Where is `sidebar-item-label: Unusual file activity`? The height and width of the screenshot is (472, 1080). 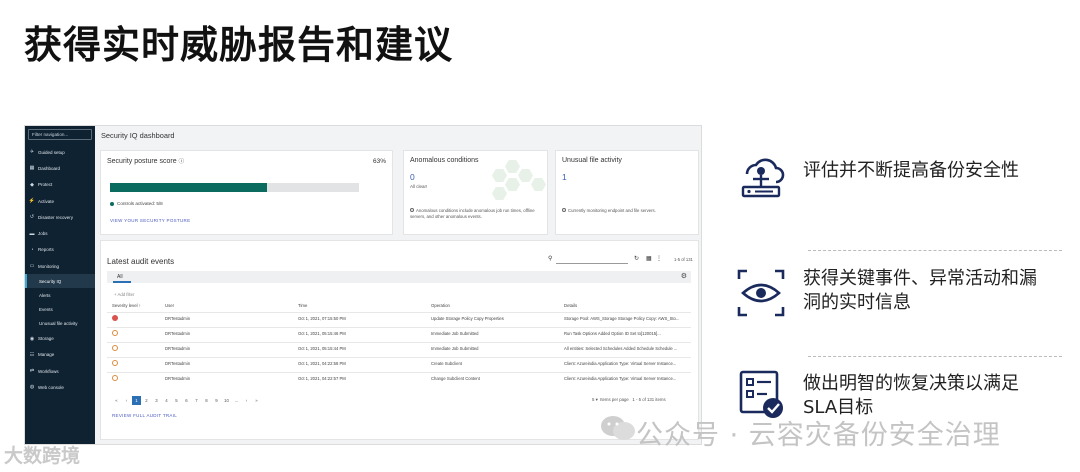
sidebar-item-label: Unusual file activity is located at coordinates (58, 323).